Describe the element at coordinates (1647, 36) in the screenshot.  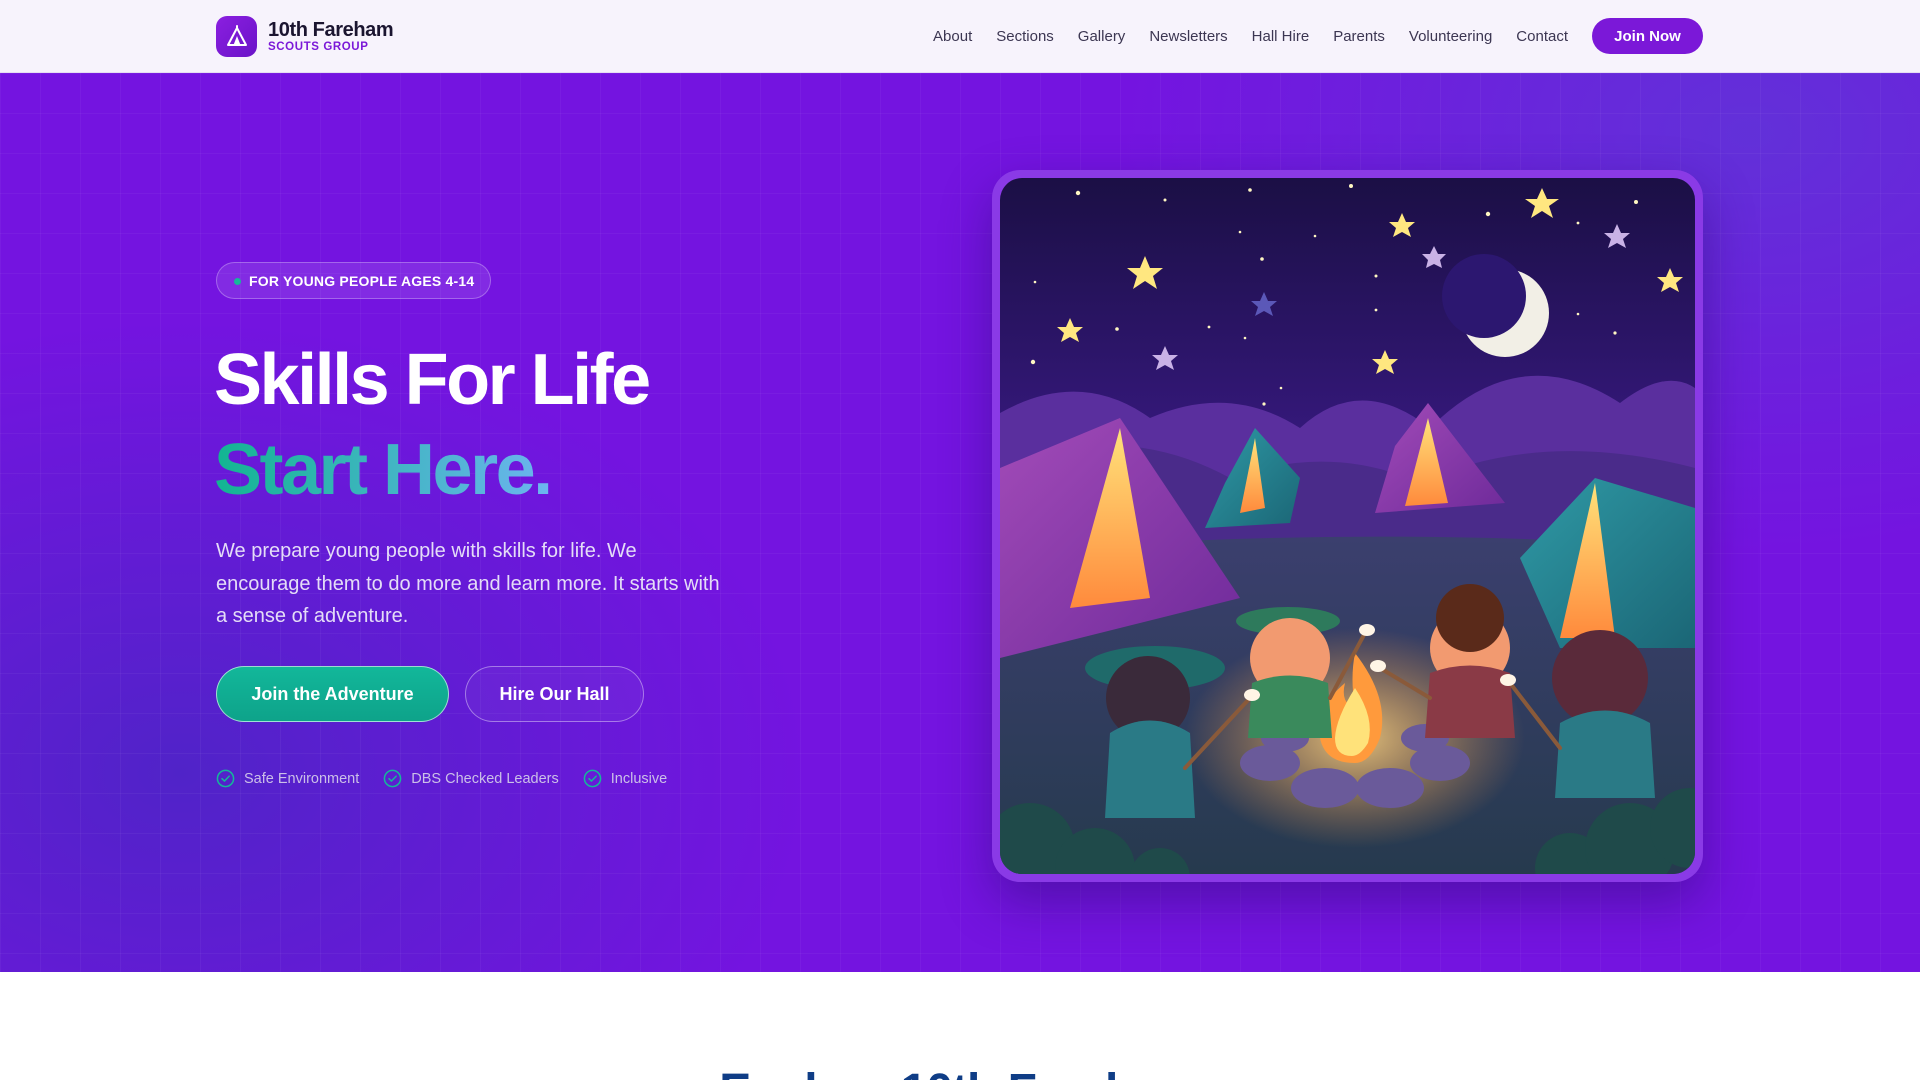
I see `join-now-button: Join Now` at that location.